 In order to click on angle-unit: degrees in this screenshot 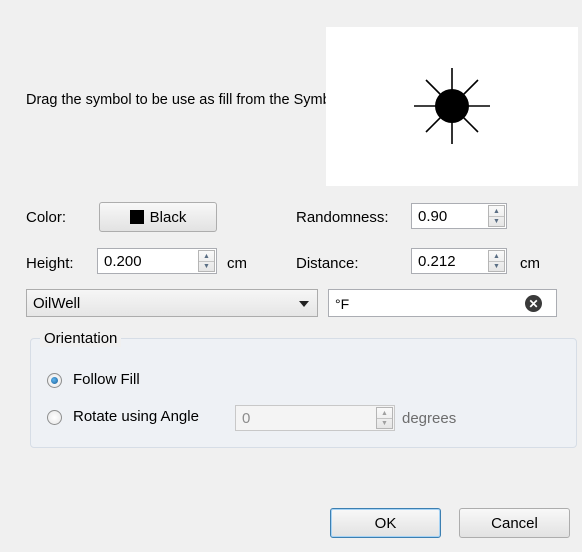, I will do `click(429, 418)`.